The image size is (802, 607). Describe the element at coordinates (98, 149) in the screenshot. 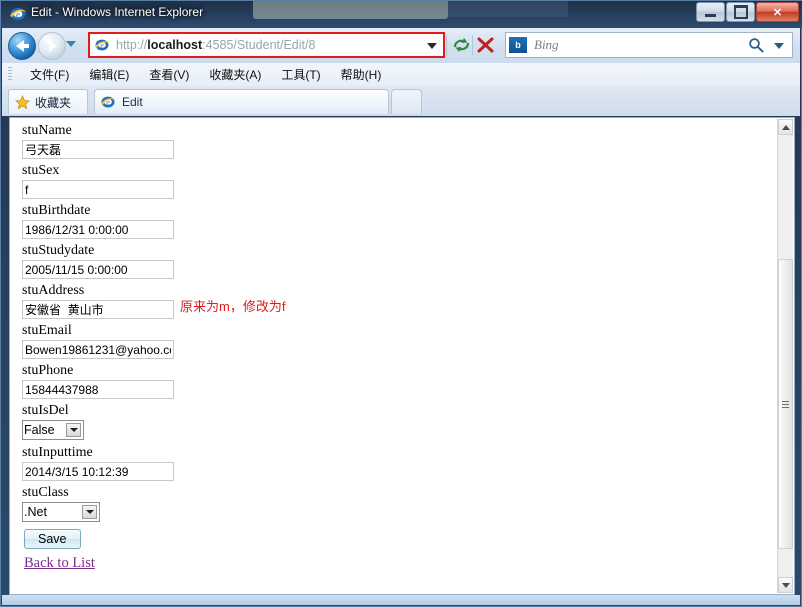

I see `input-stuName` at that location.